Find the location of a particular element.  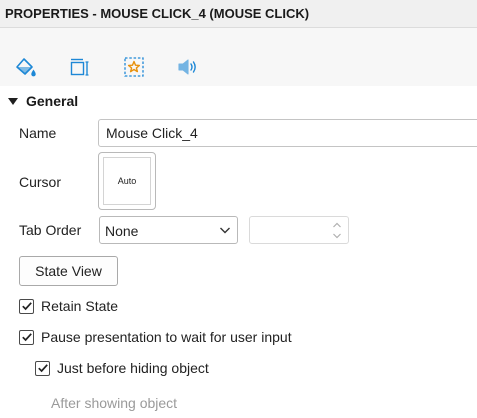

tab-size-position is located at coordinates (79, 67).